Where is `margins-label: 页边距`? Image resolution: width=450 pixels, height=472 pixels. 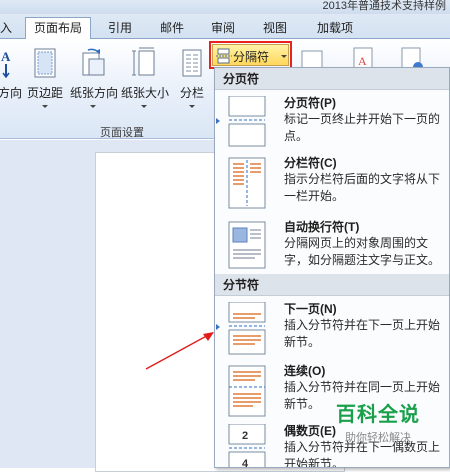
margins-label: 页边距 is located at coordinates (44, 93).